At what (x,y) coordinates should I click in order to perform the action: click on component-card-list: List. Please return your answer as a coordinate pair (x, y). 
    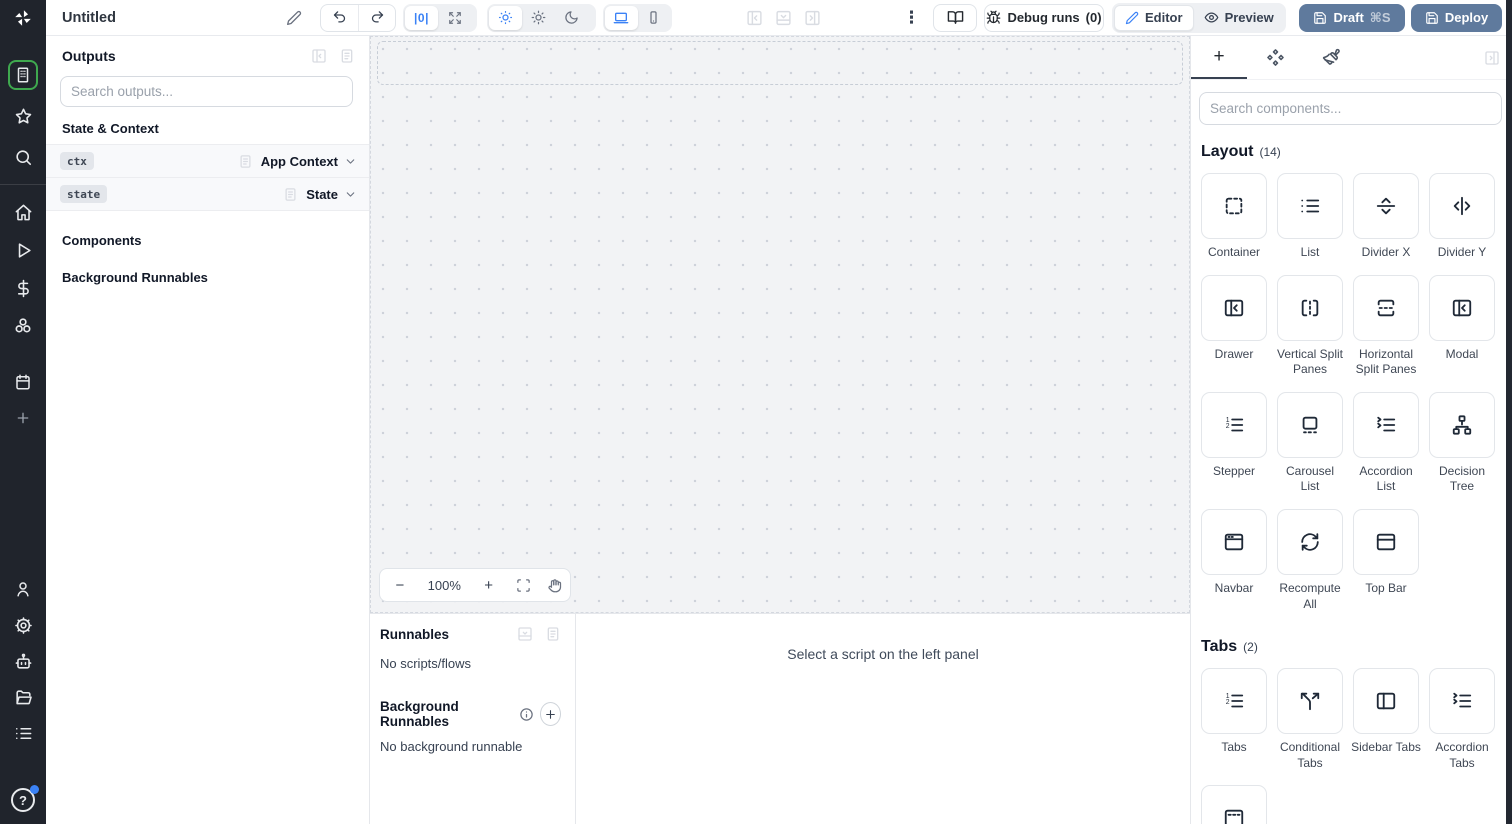
    Looking at the image, I should click on (1310, 217).